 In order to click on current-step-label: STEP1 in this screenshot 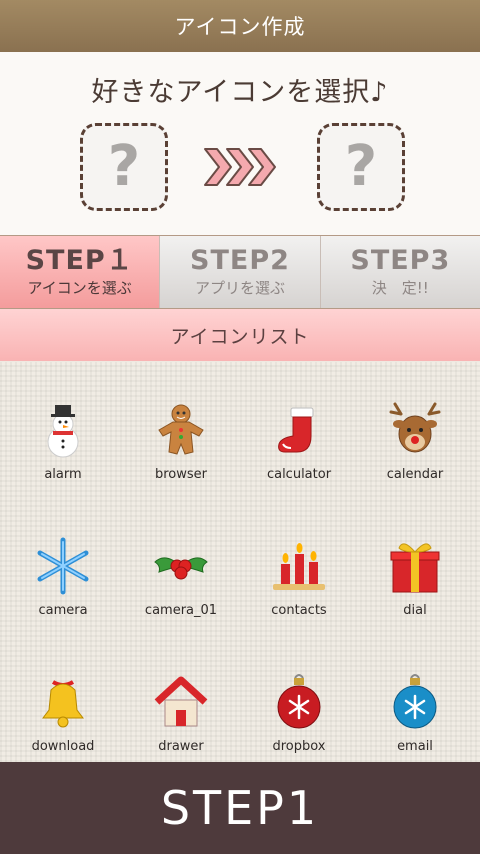, I will do `click(240, 808)`.